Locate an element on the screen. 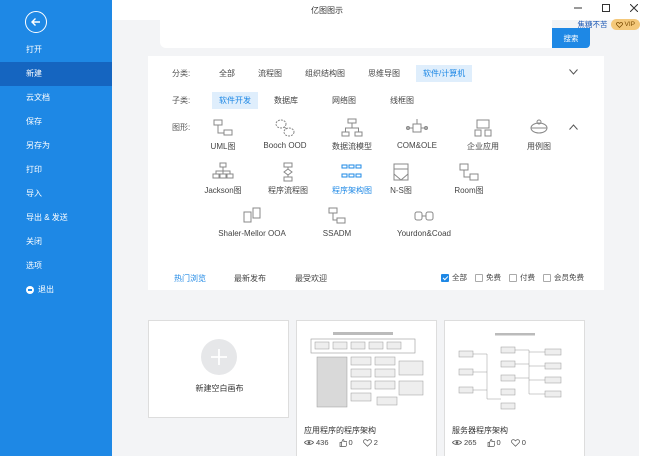 The image size is (650, 456). favorites-stat: 0 is located at coordinates (518, 442).